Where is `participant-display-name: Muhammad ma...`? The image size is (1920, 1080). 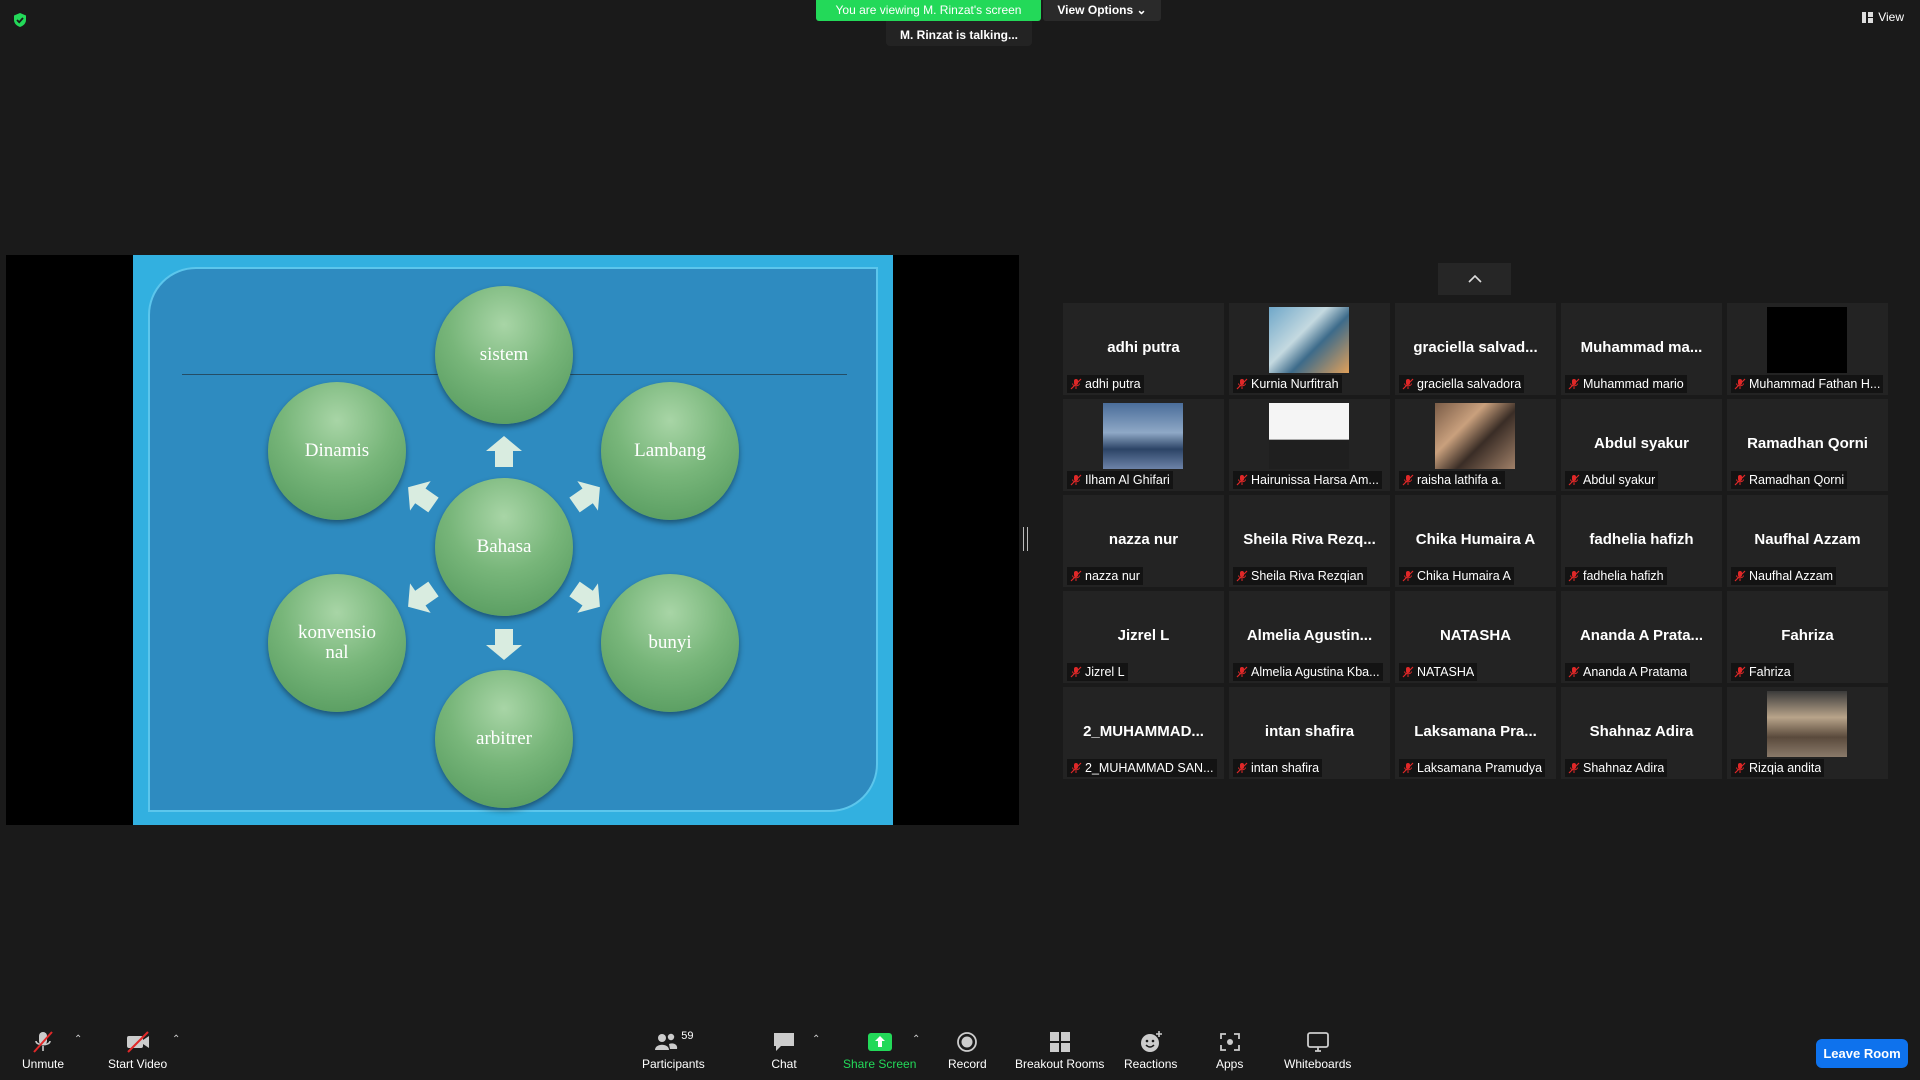 participant-display-name: Muhammad ma... is located at coordinates (1641, 347).